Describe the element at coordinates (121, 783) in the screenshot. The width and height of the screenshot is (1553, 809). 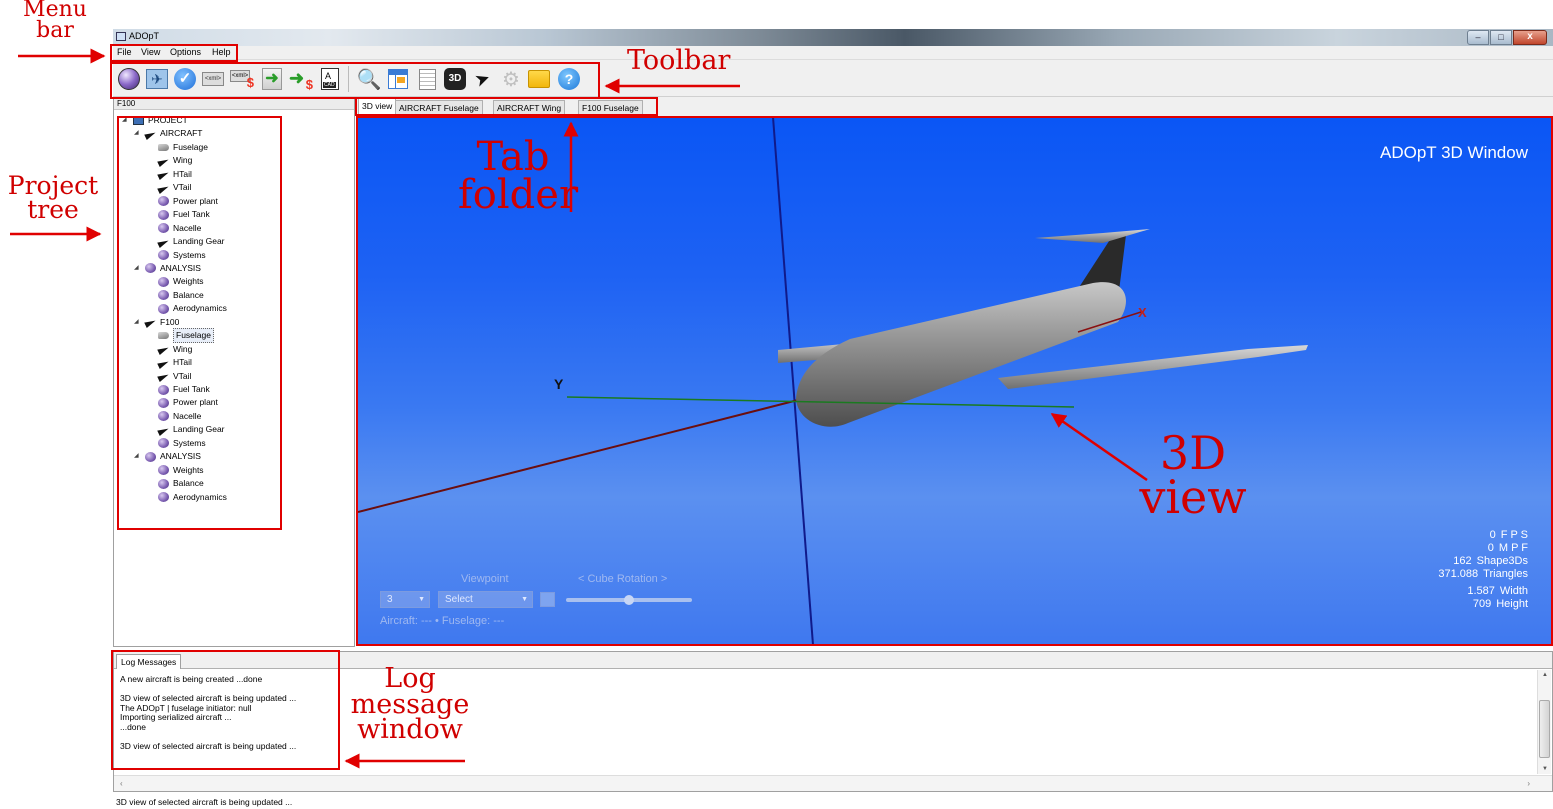
I see `scroll-left-icon: ‹` at that location.